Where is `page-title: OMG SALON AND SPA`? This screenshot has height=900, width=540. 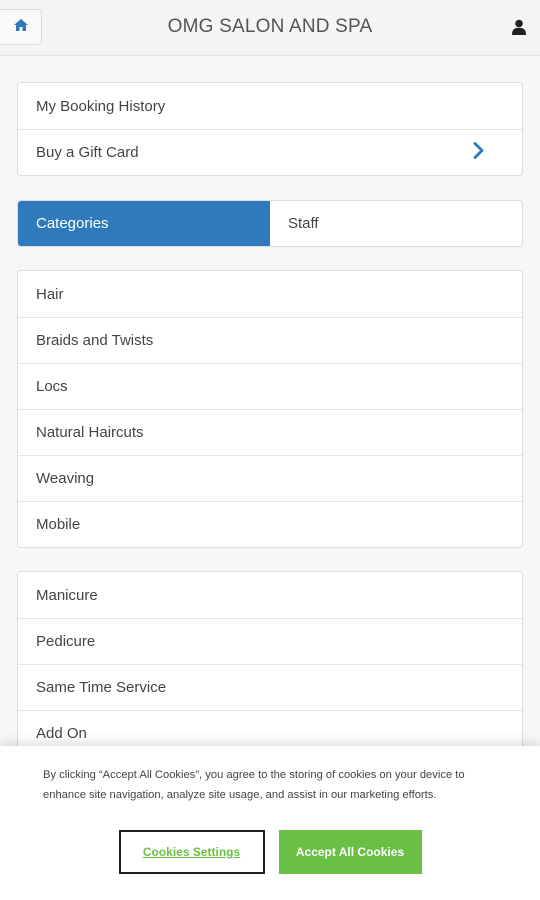 page-title: OMG SALON AND SPA is located at coordinates (270, 26).